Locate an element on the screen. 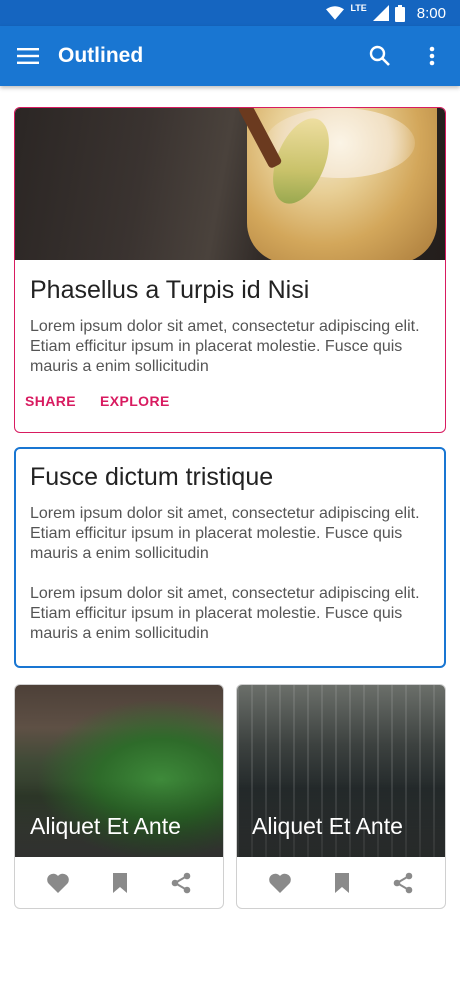 The width and height of the screenshot is (460, 996). network-label: LTE is located at coordinates (358, 8).